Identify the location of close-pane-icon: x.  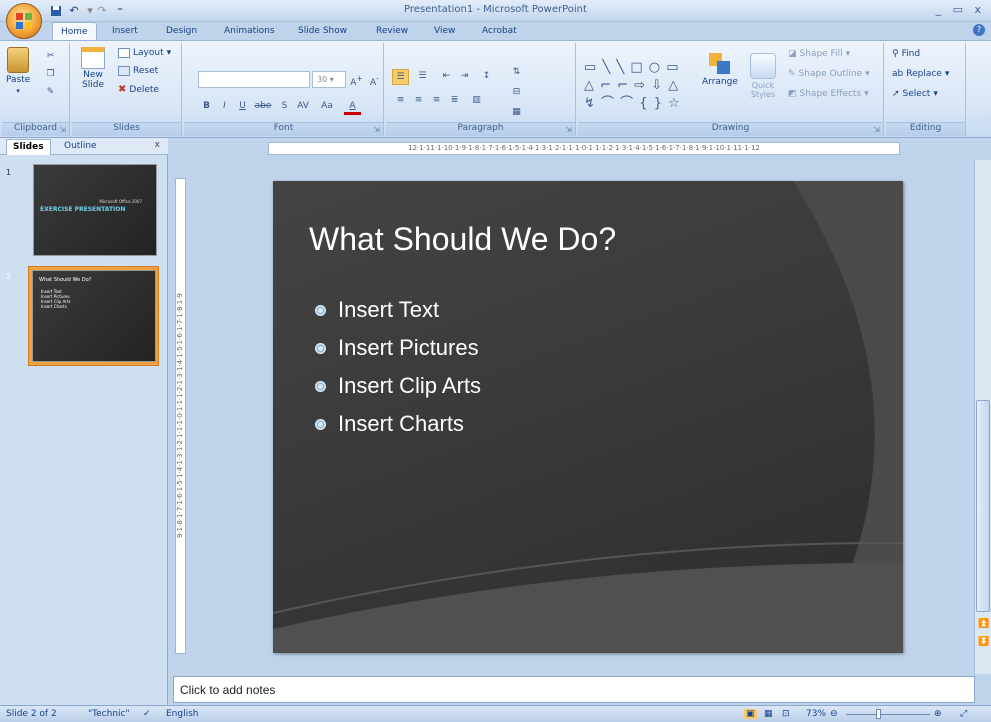
(157, 145).